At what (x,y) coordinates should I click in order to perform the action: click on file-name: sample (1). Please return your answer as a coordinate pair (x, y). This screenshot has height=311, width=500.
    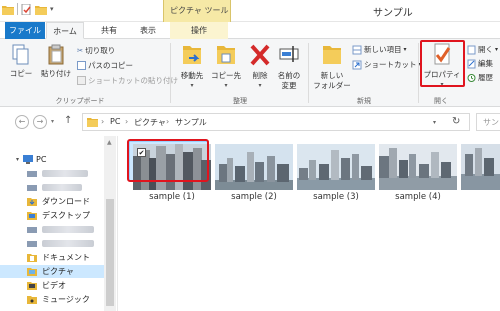
    Looking at the image, I should click on (172, 197).